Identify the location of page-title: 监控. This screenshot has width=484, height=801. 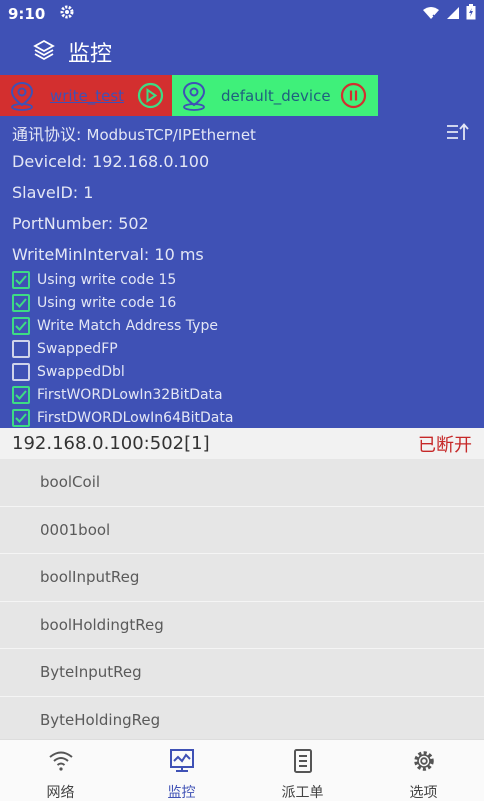
(90, 54).